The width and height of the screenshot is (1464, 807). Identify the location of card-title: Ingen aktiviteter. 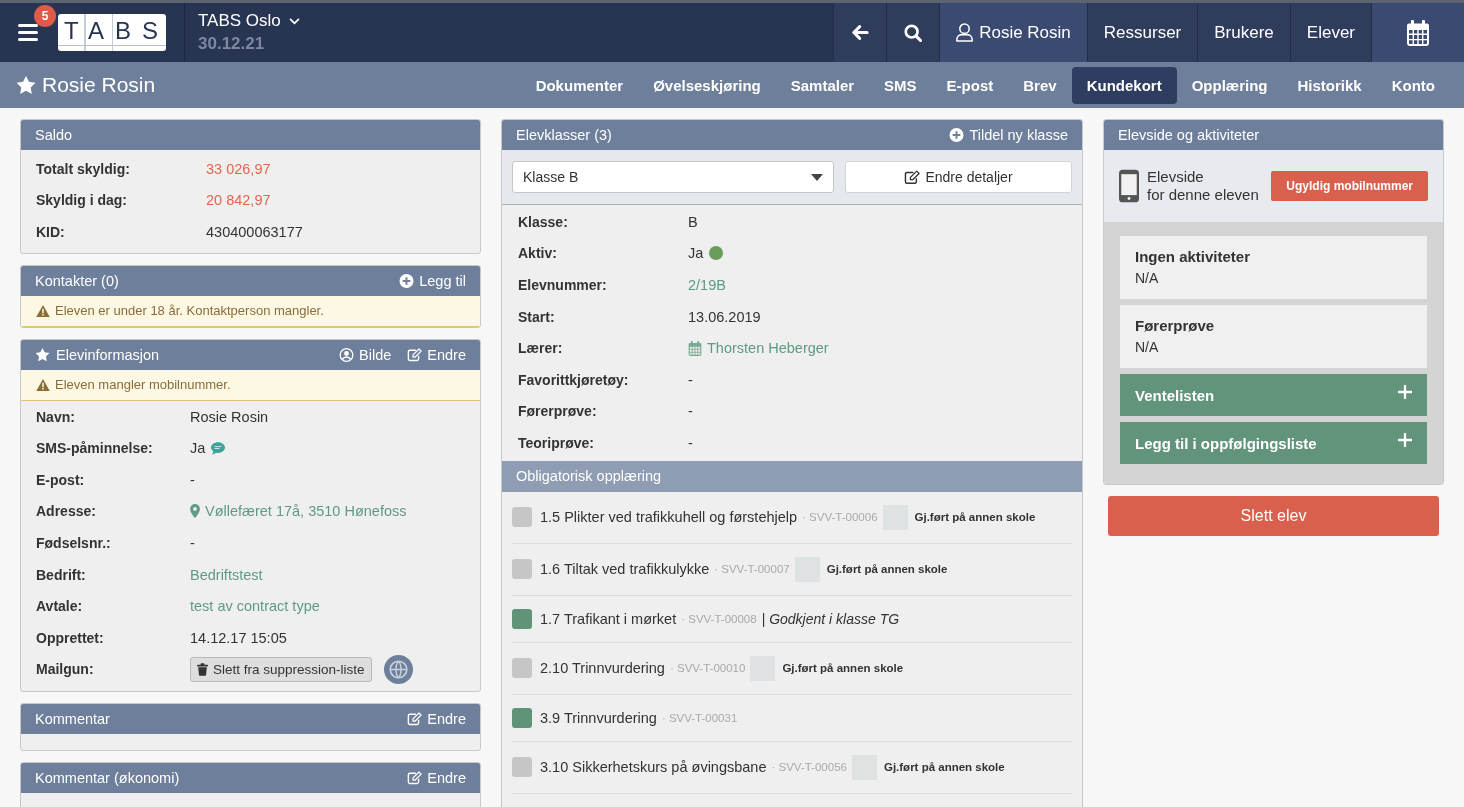
(1193, 257).